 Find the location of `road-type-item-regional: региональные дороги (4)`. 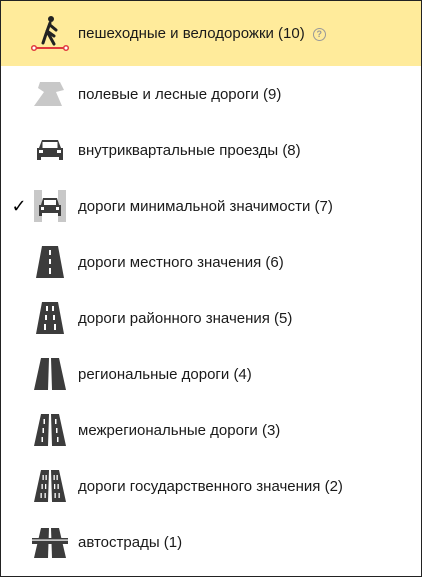

road-type-item-regional: региональные дороги (4) is located at coordinates (211, 374).